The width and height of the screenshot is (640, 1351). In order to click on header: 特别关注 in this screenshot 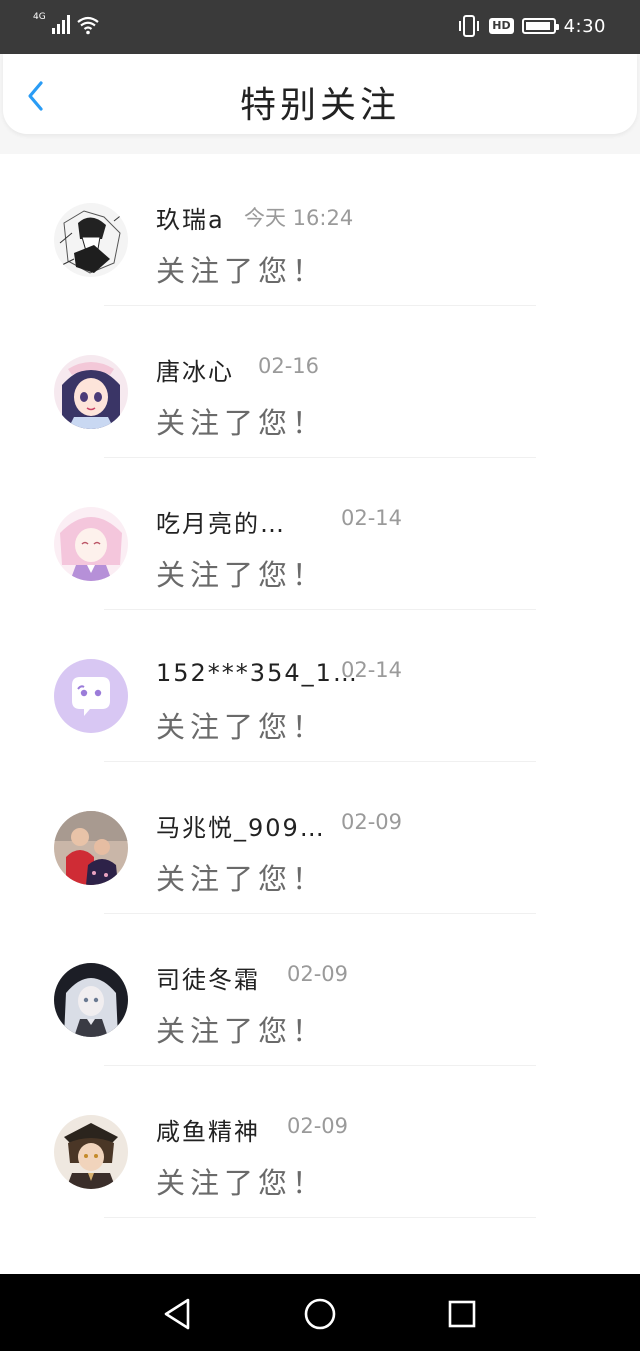, I will do `click(320, 94)`.